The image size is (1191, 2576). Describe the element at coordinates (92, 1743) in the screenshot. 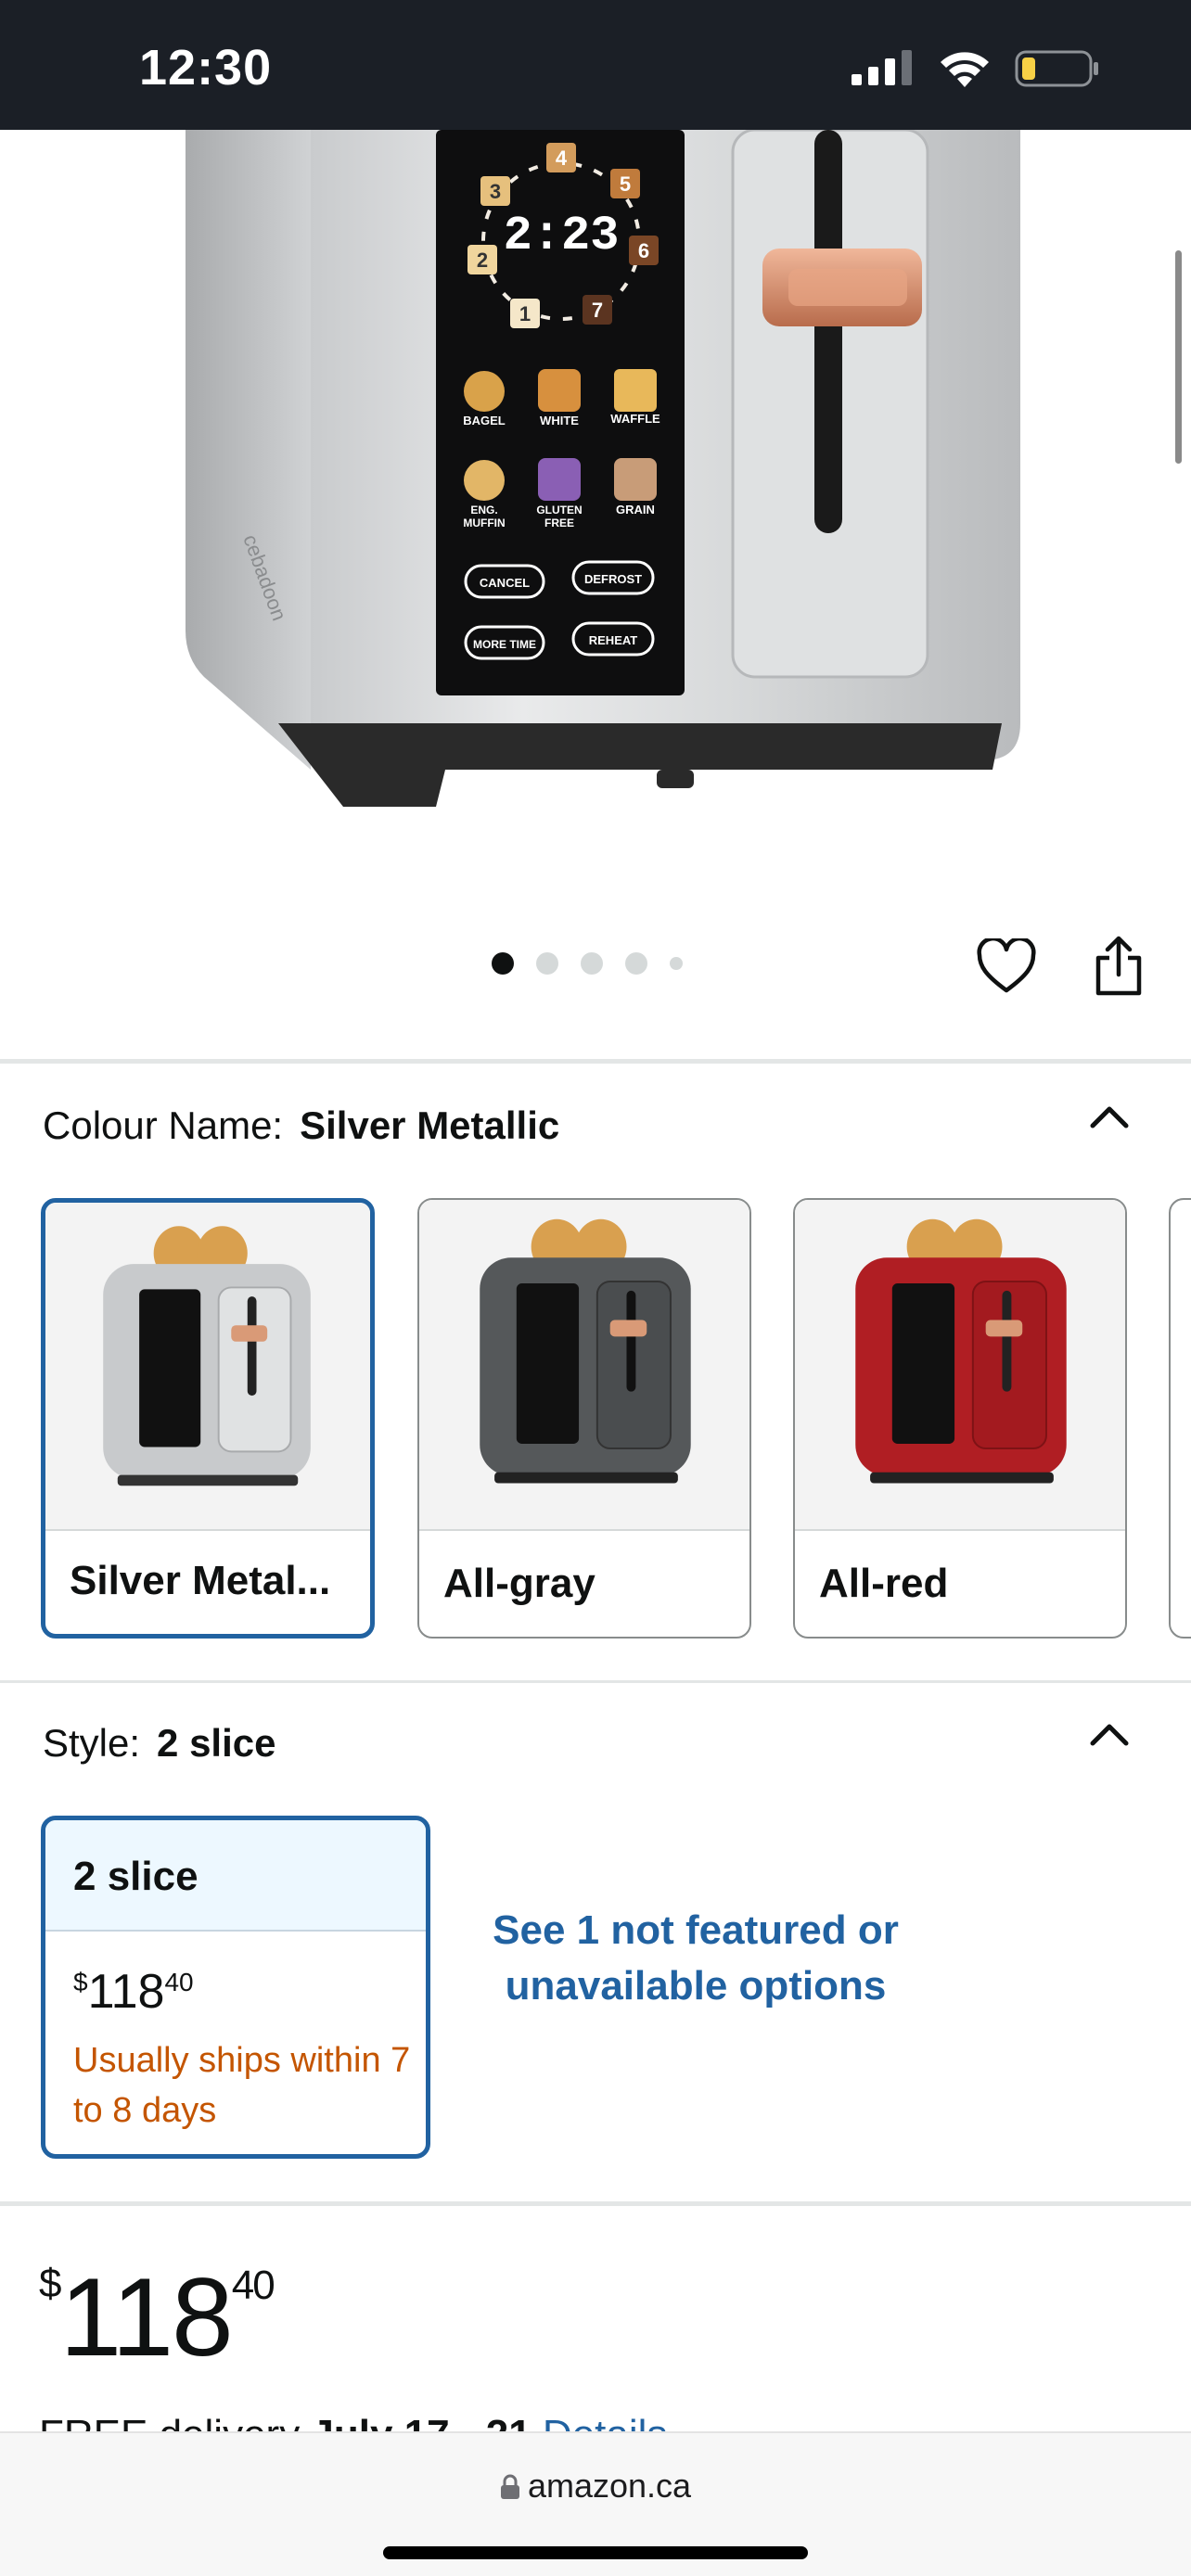

I see `style-label: Style:` at that location.